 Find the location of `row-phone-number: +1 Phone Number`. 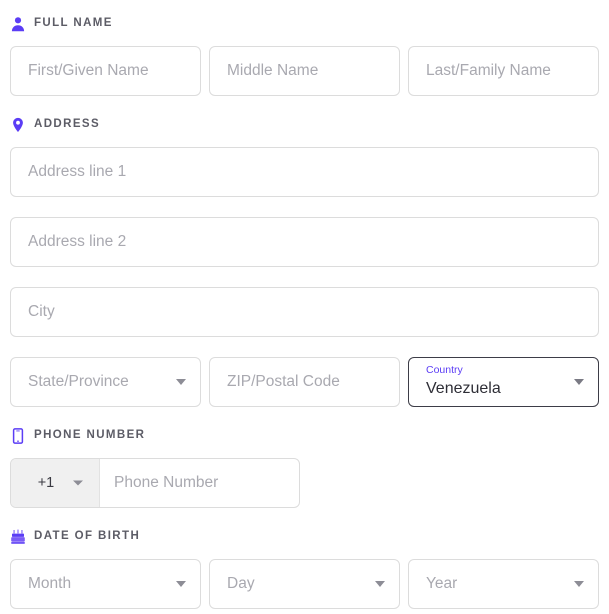

row-phone-number: +1 Phone Number is located at coordinates (304, 483).